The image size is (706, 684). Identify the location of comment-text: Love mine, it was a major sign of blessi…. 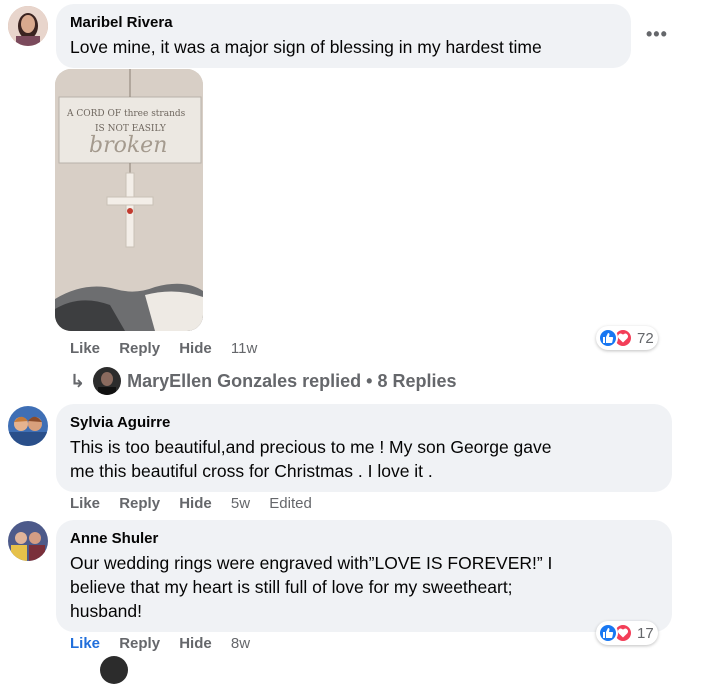
(306, 47).